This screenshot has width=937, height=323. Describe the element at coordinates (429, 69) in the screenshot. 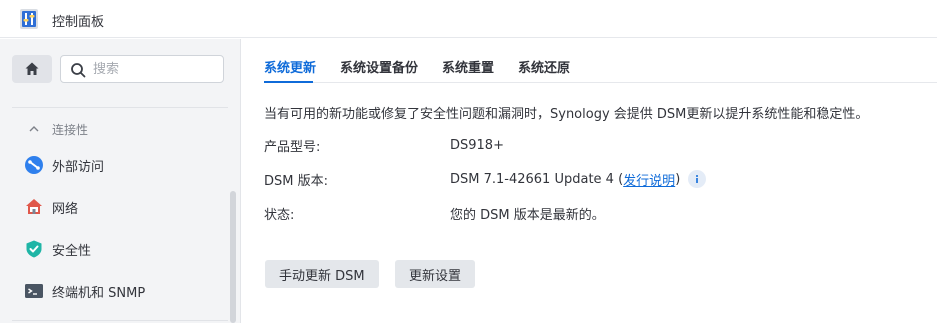

I see `tab-bar: 系统更新 系统设置备份 系统重置 系统还原` at that location.